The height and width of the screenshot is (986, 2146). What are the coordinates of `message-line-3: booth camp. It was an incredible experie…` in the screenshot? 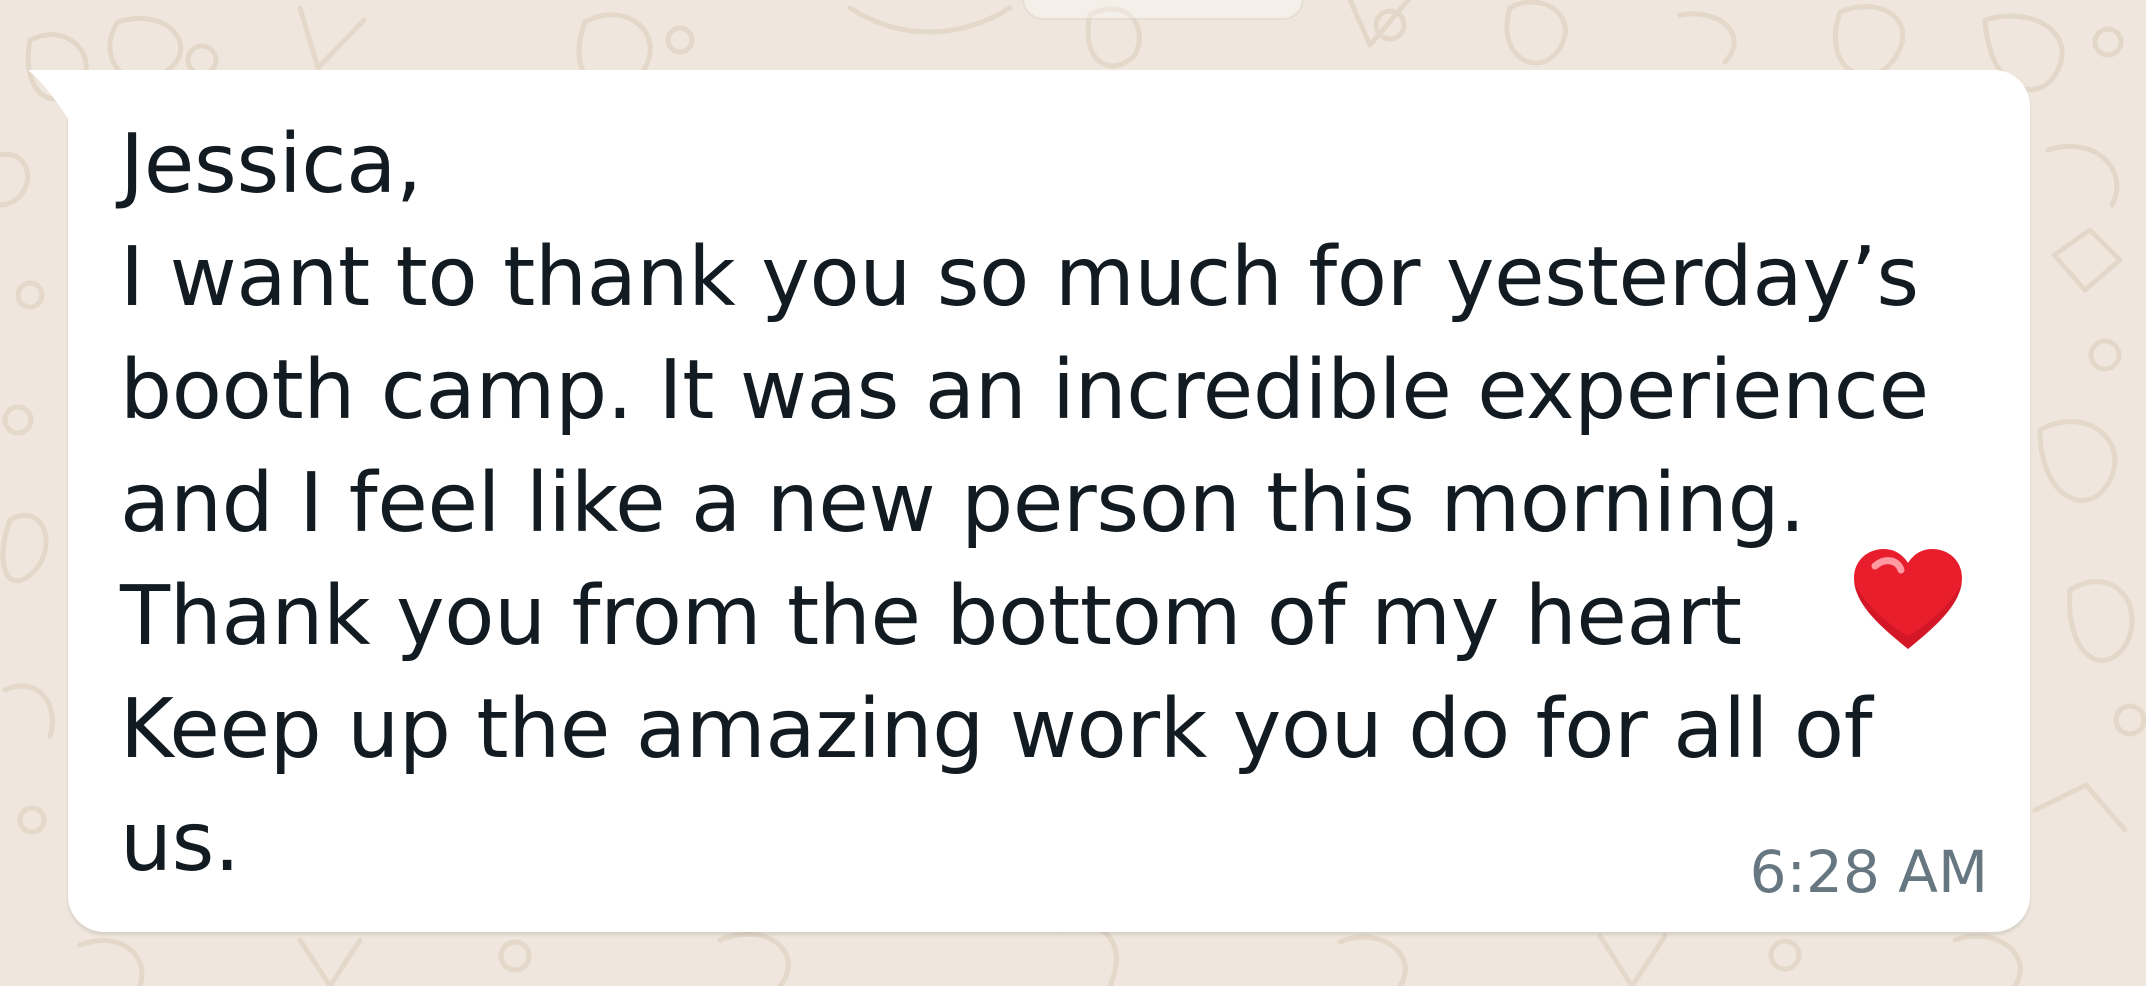 It's located at (1024, 390).